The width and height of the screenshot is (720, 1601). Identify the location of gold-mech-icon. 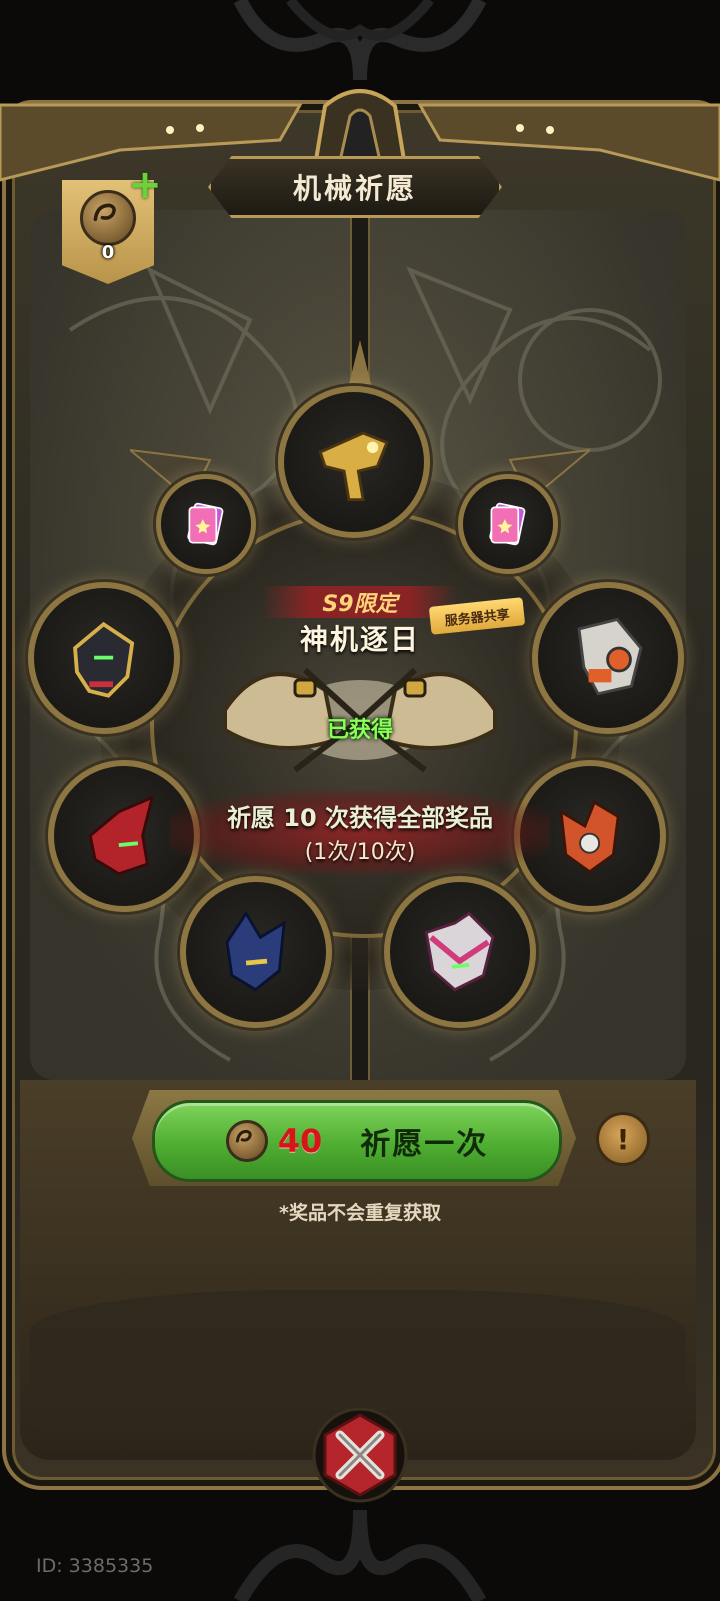
(354, 466).